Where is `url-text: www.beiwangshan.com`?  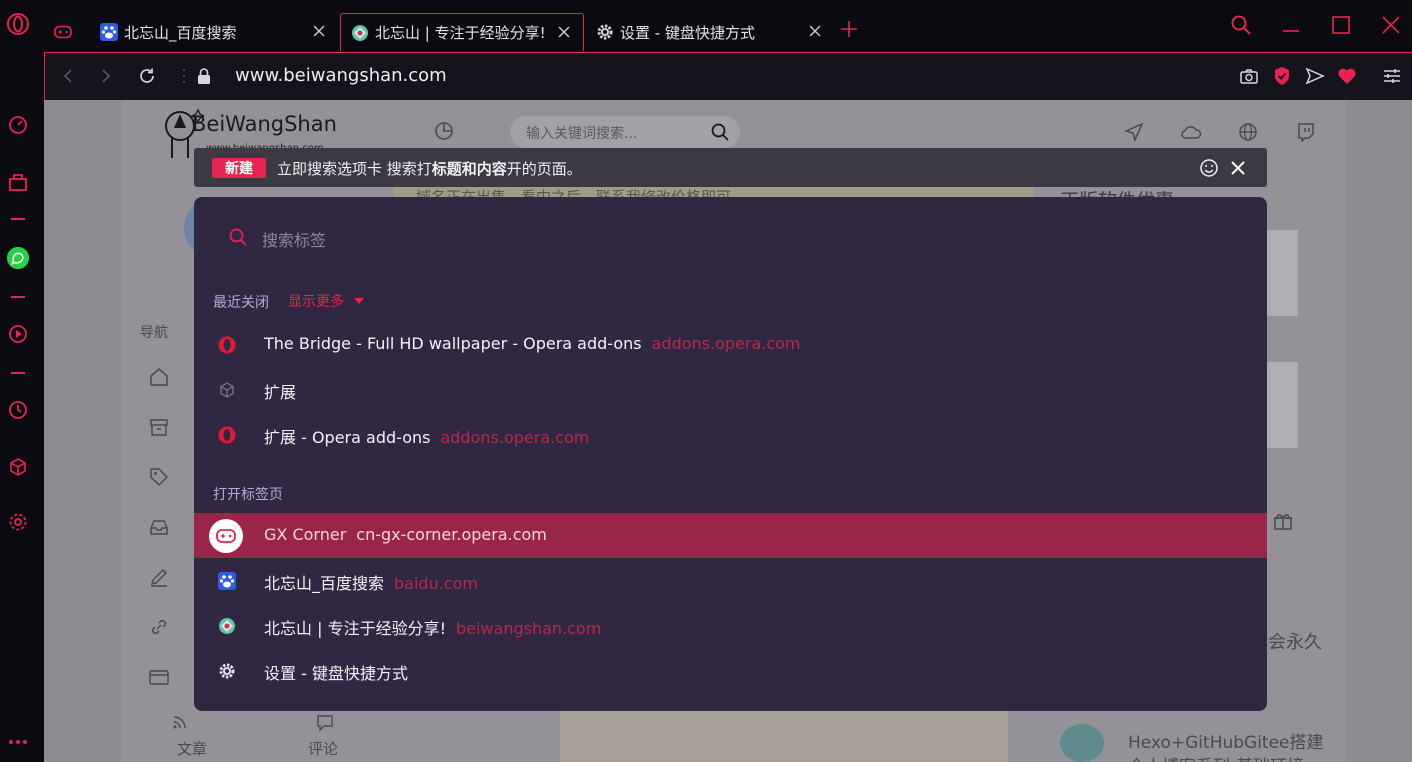
url-text: www.beiwangshan.com is located at coordinates (341, 75).